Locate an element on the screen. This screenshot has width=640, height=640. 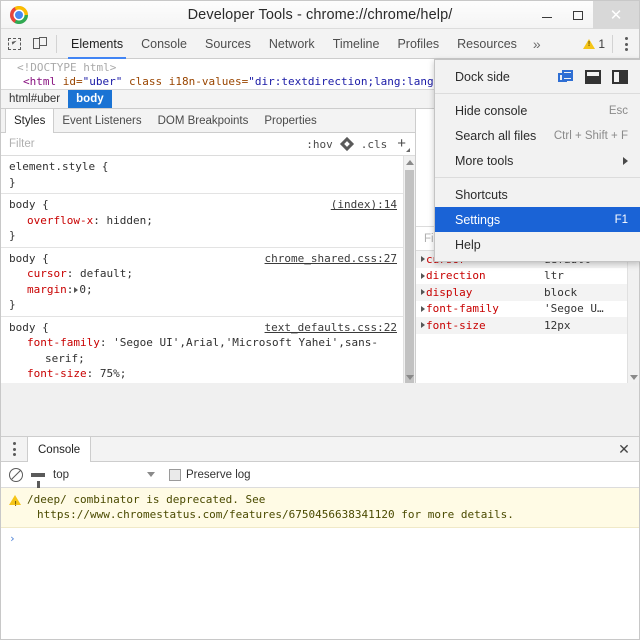
menu-item-label: More tools is located at coordinates (484, 160).